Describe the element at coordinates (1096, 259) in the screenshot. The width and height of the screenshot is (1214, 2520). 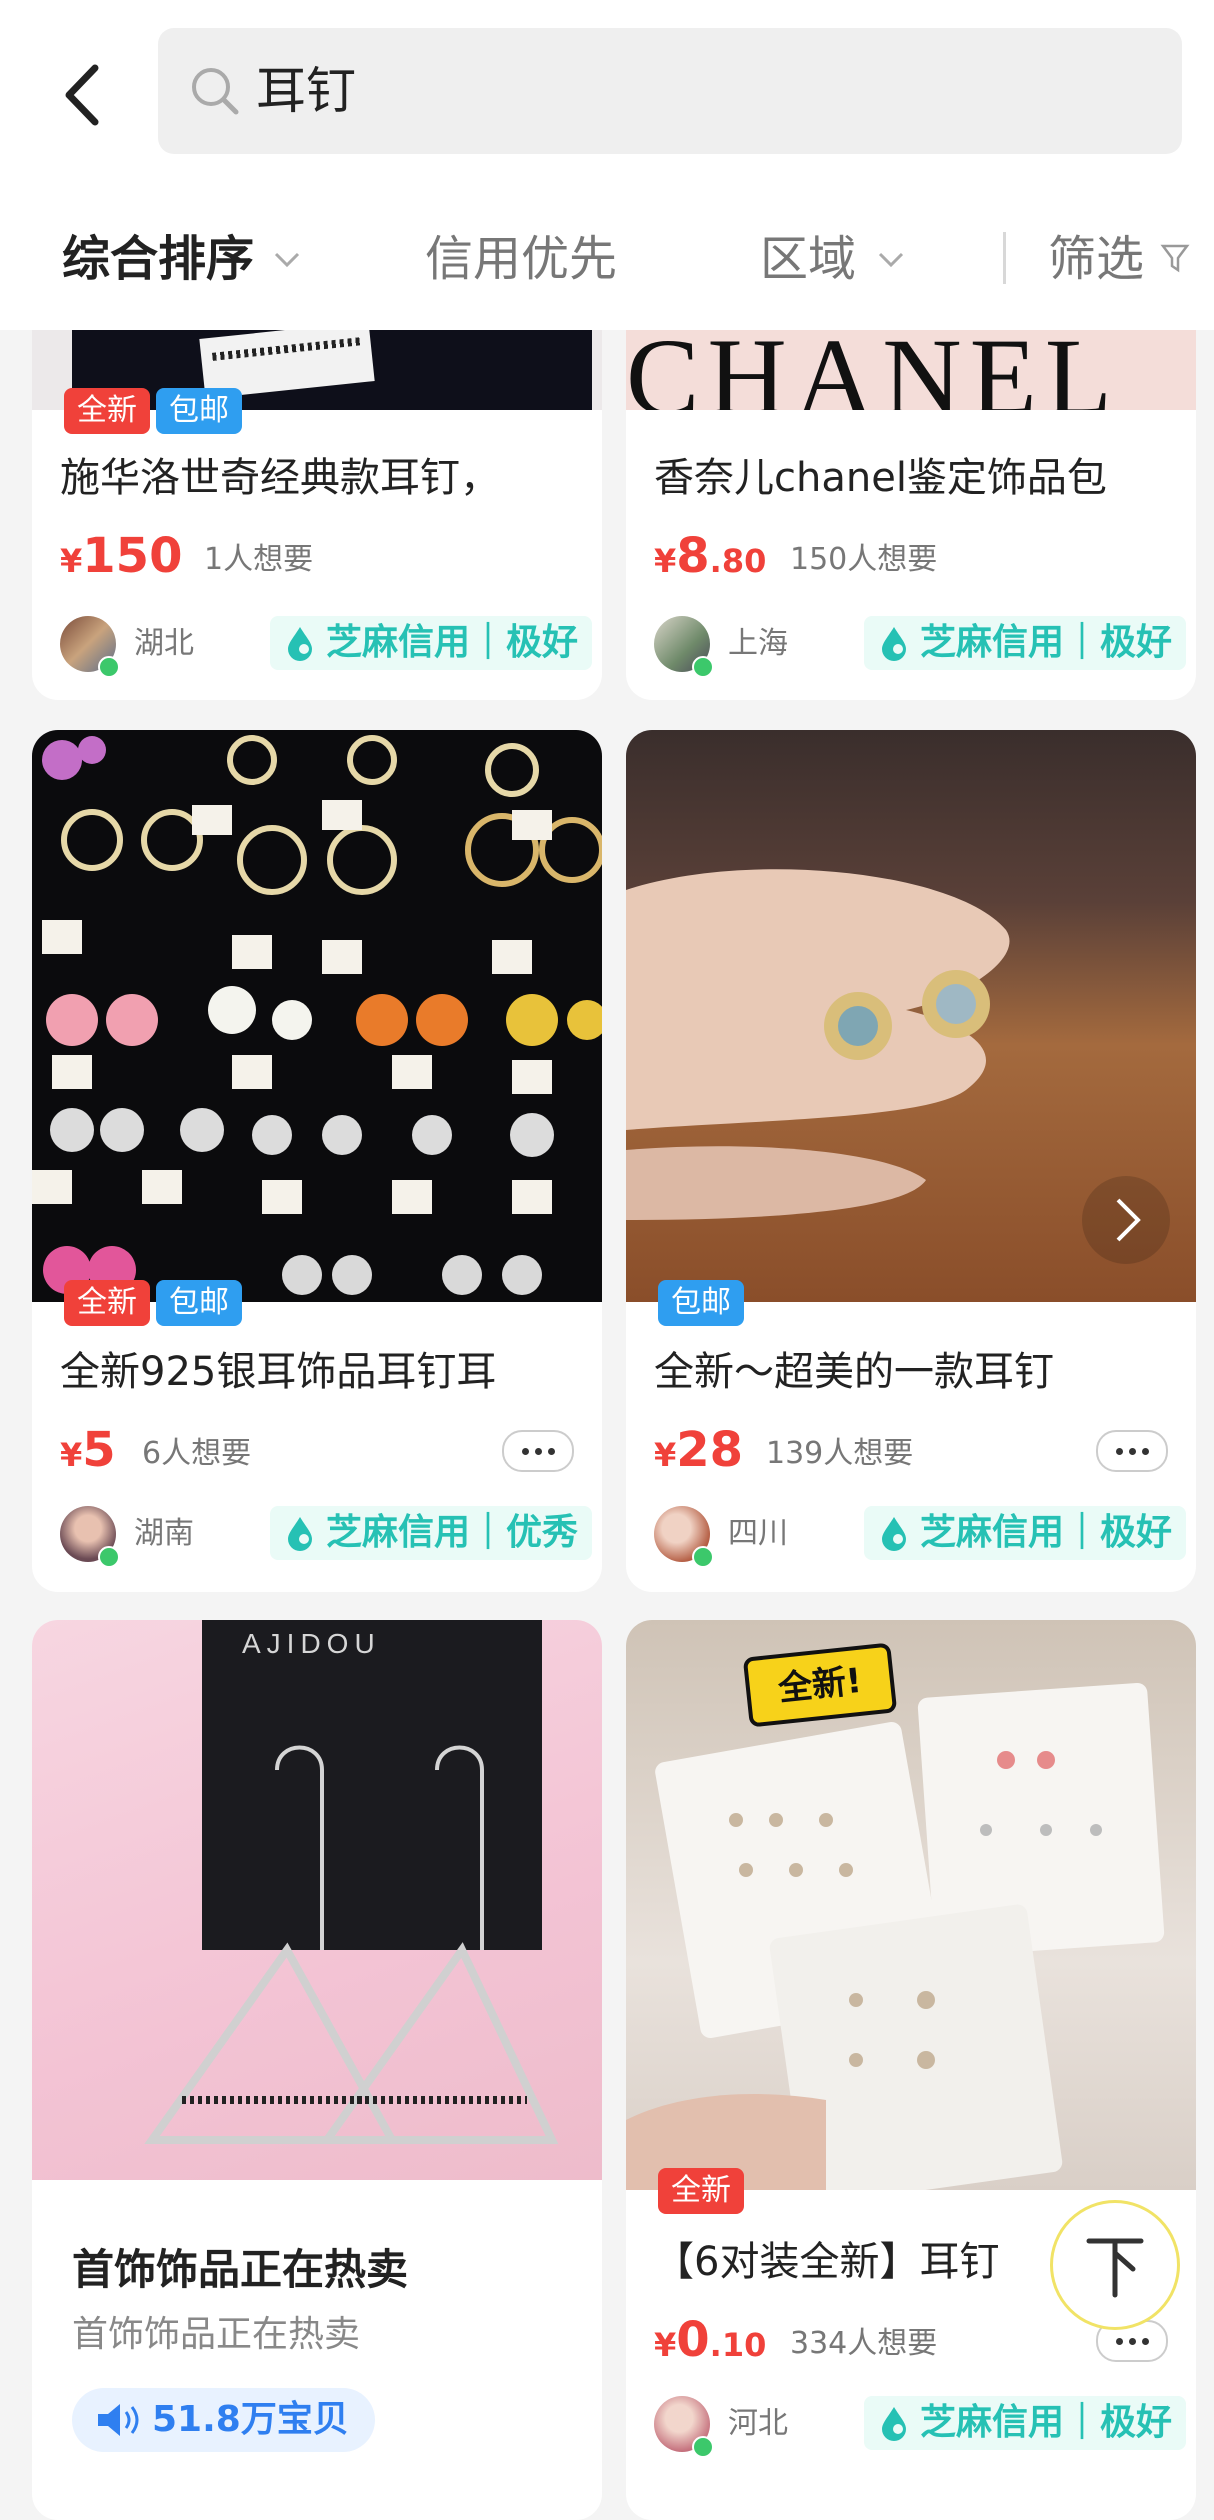
I see `tab-filter: 筛选` at that location.